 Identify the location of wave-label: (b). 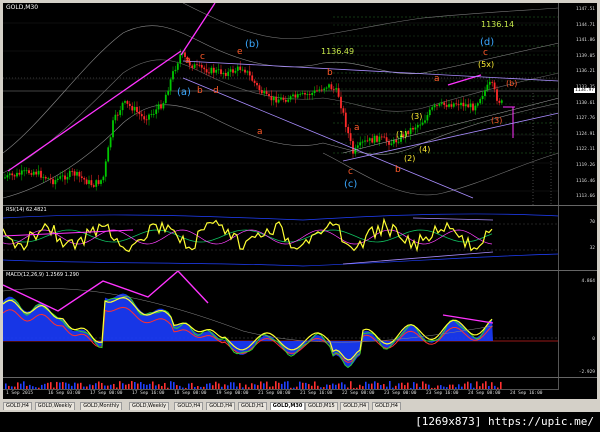
(511, 83).